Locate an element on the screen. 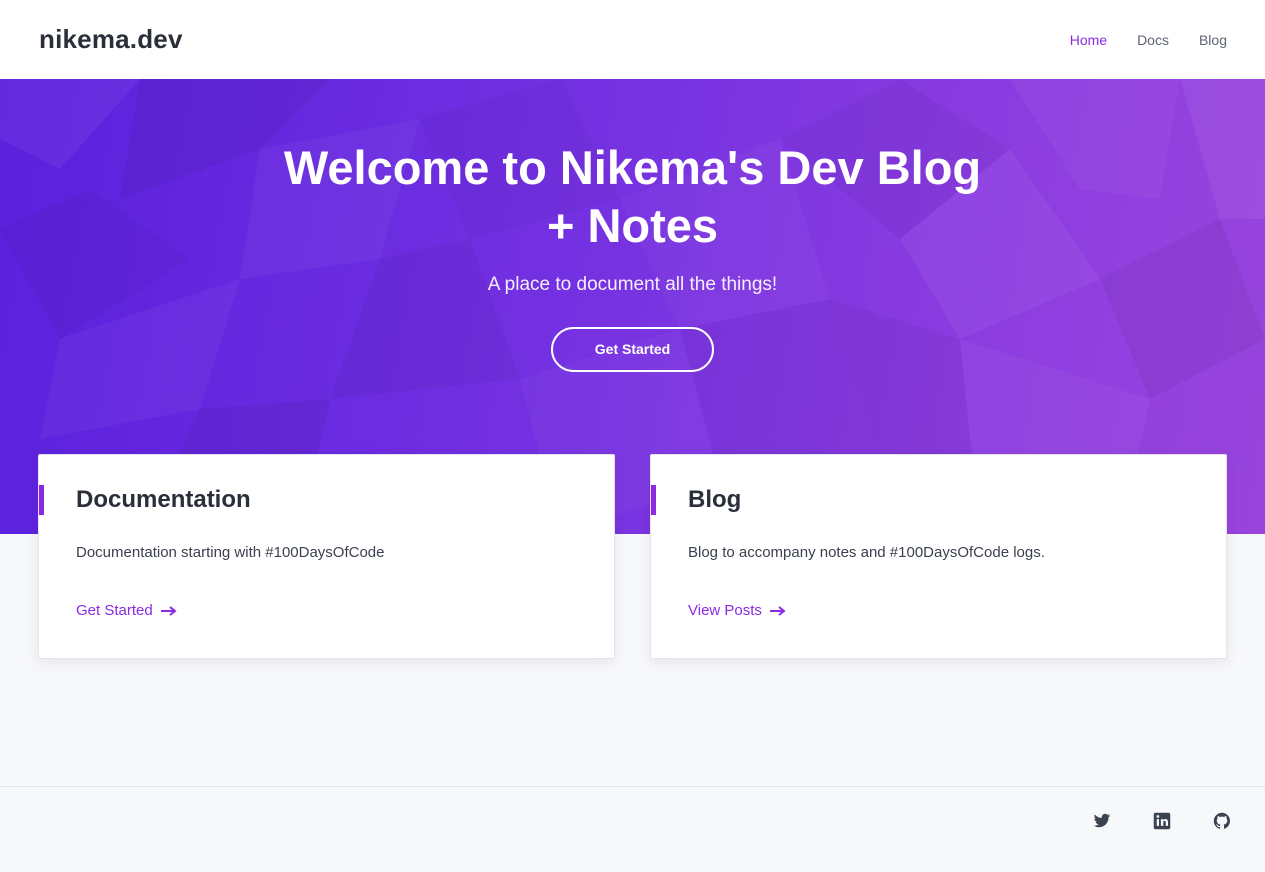 The height and width of the screenshot is (872, 1265). card-link-label: Get Started is located at coordinates (114, 610).